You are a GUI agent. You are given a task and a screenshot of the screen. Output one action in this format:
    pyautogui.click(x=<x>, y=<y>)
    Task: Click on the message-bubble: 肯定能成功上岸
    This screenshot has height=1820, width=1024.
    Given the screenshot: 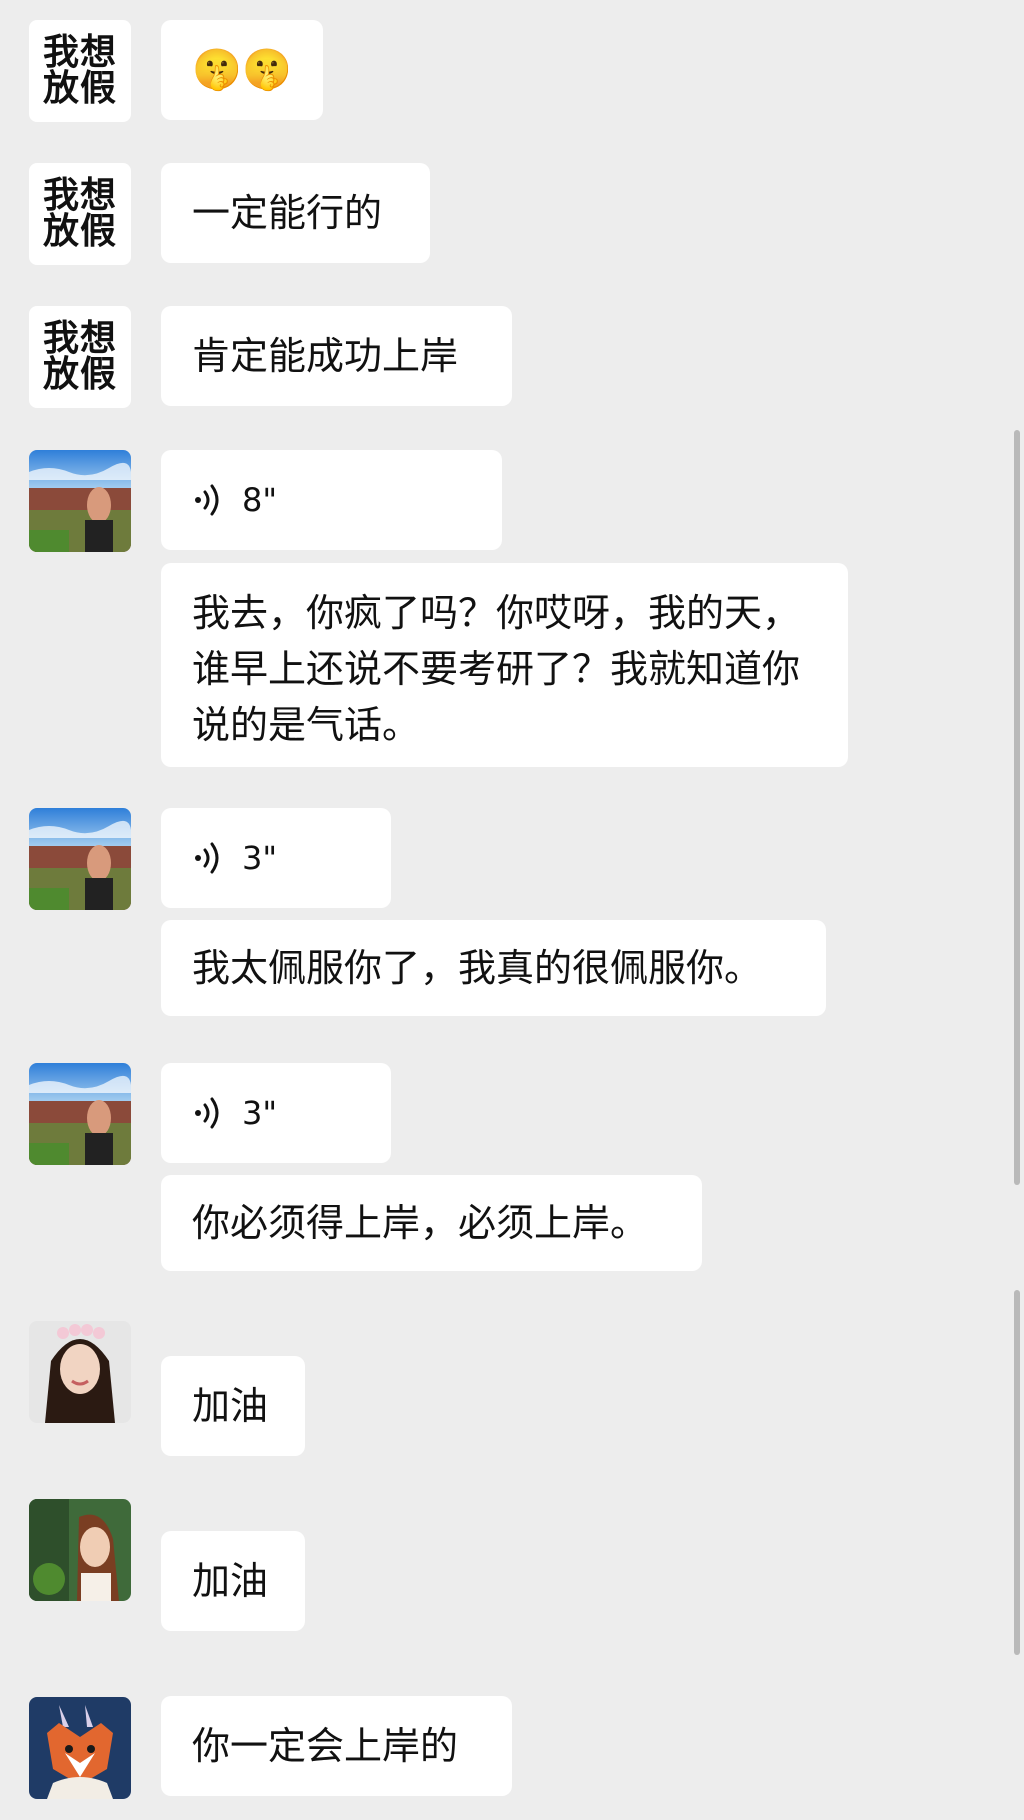 What is the action you would take?
    pyautogui.click(x=336, y=356)
    